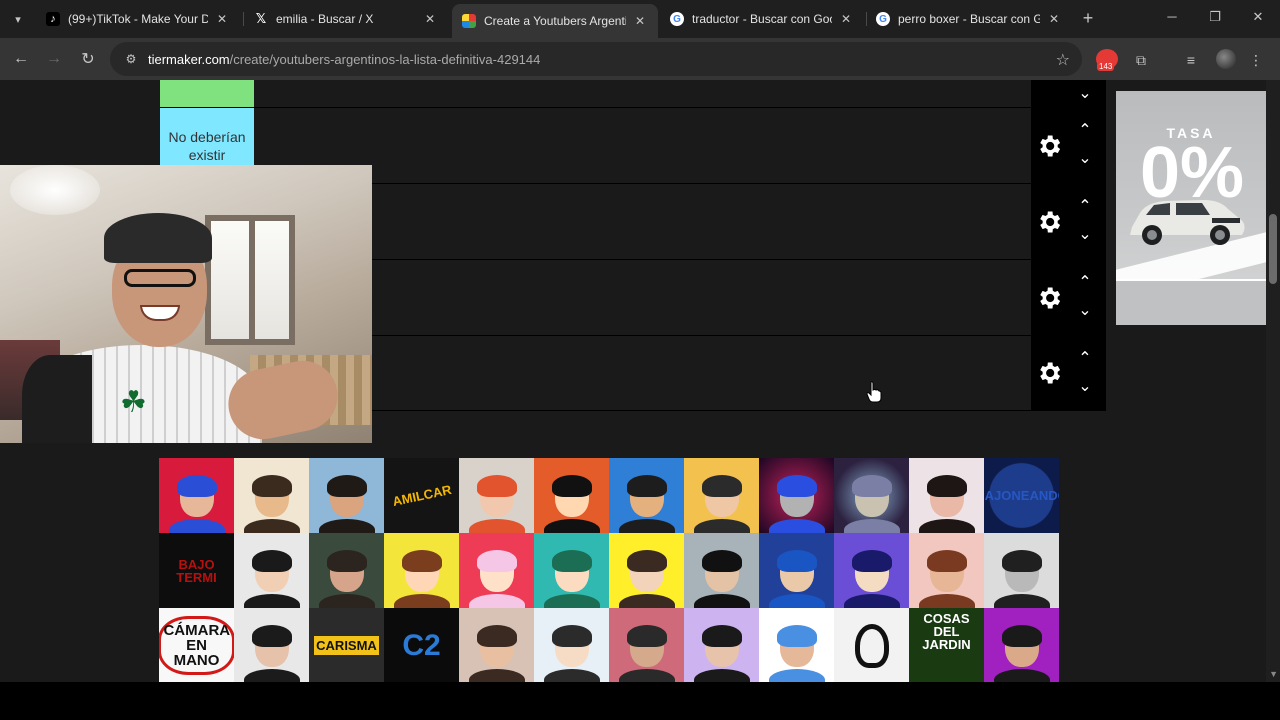  Describe the element at coordinates (721, 645) in the screenshot. I see `pool-item-purple-girl` at that location.